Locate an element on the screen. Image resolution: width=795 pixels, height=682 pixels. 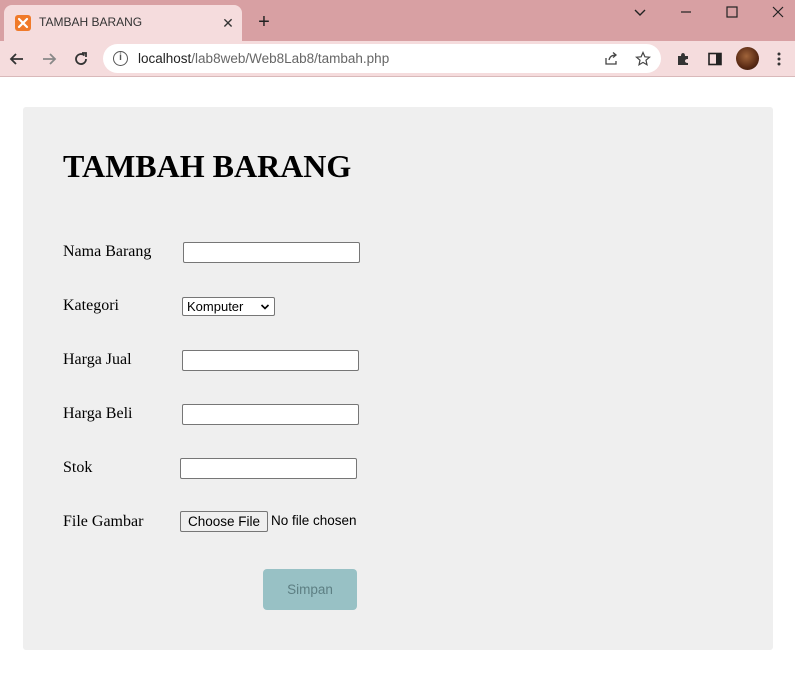
page-title: TAMBAH BARANG is located at coordinates (207, 166).